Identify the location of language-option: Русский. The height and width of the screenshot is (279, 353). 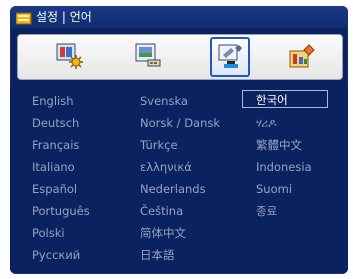
(56, 255).